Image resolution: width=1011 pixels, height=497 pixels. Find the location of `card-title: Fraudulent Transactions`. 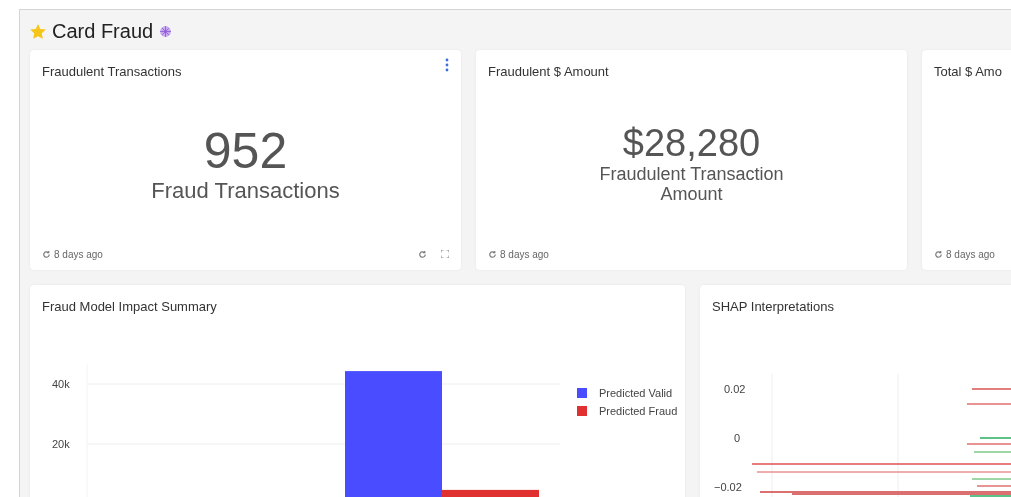

card-title: Fraudulent Transactions is located at coordinates (112, 71).